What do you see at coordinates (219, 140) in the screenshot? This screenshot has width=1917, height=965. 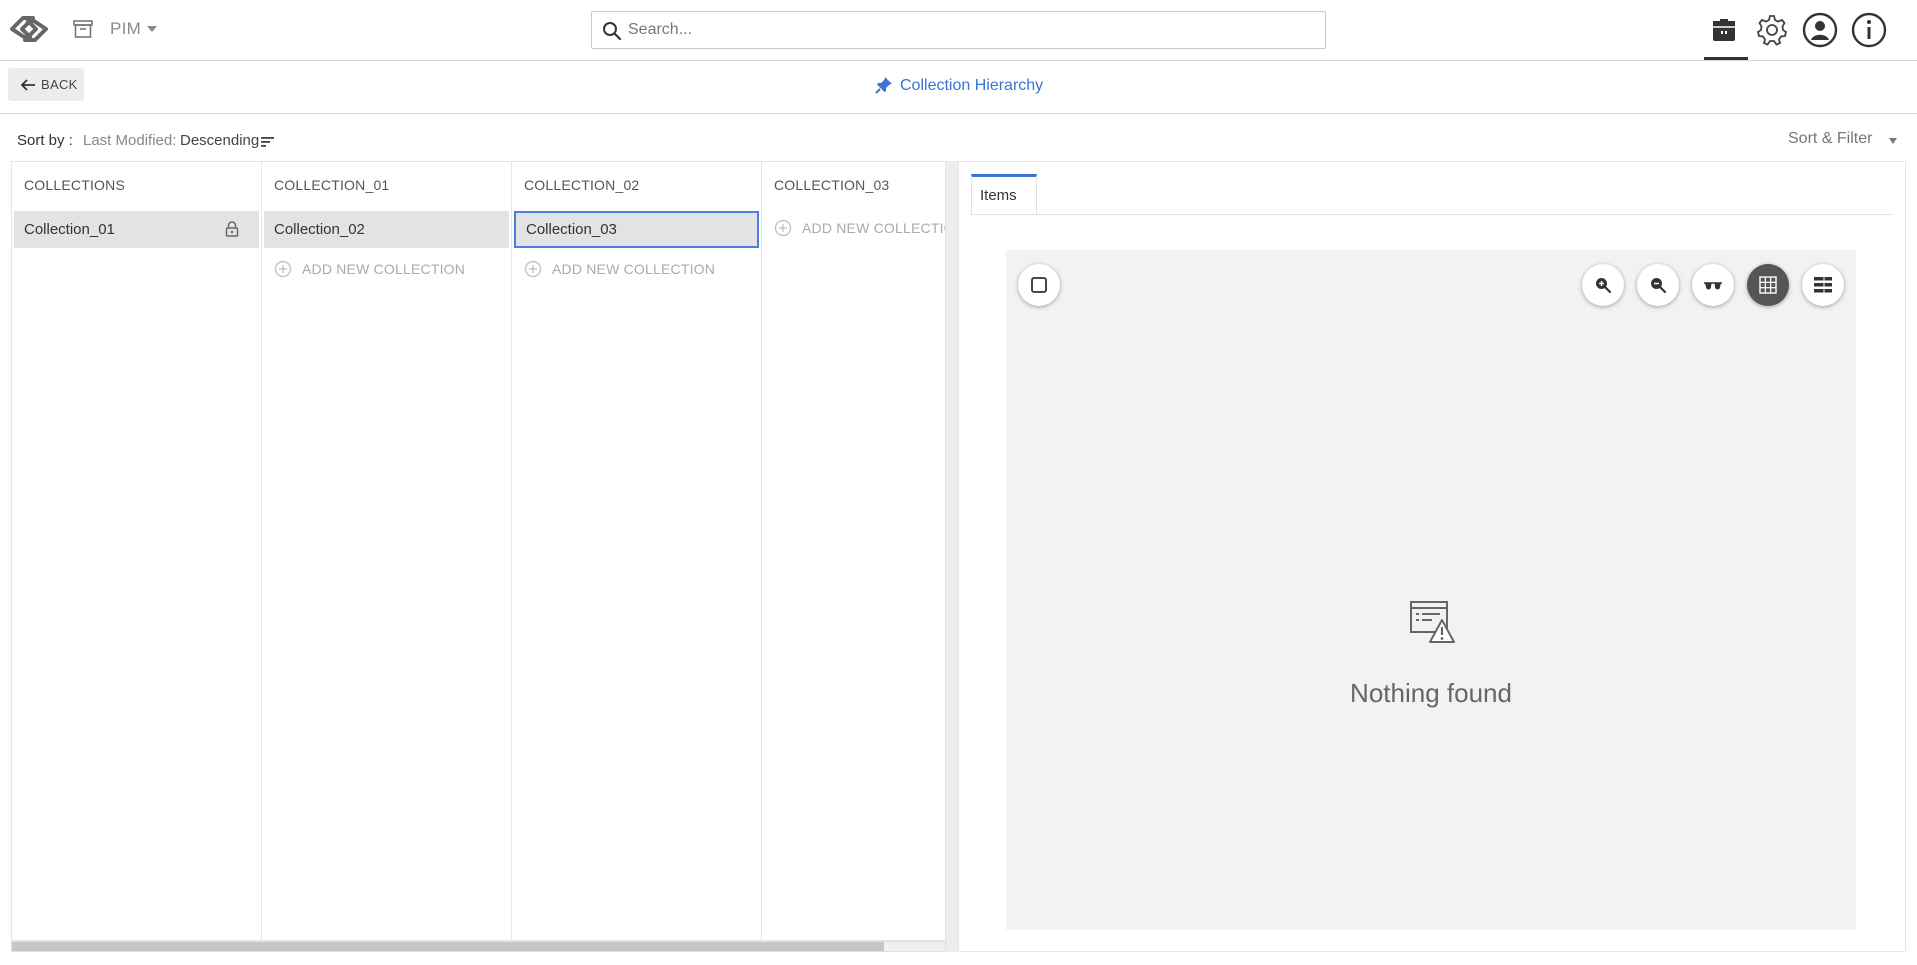 I see `sort-order: Descending` at bounding box center [219, 140].